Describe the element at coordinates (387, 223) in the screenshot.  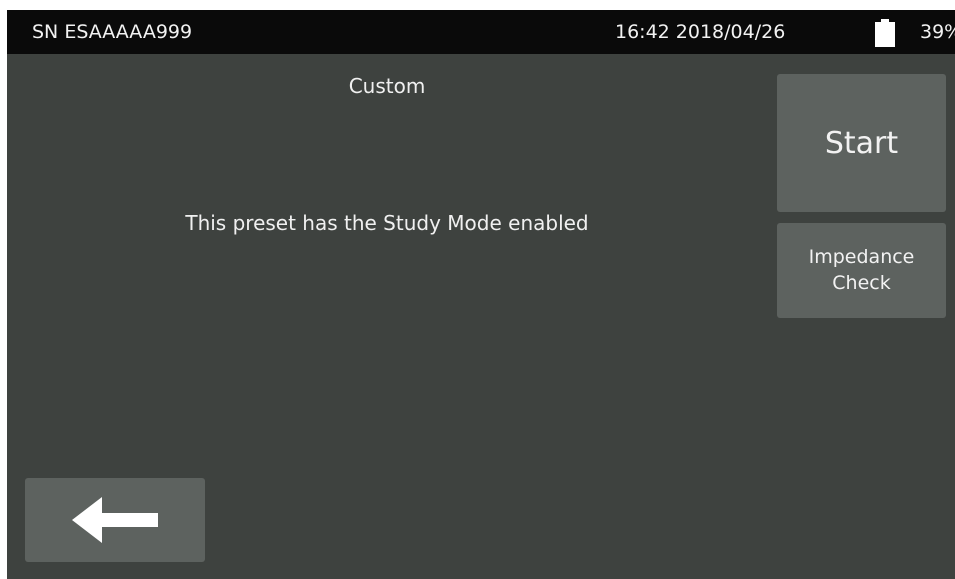
I see `study-mode-message: This preset has the Study Mode enabled` at that location.